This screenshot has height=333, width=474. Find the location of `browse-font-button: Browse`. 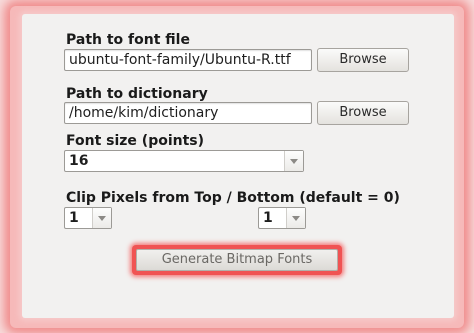

browse-font-button: Browse is located at coordinates (363, 60).